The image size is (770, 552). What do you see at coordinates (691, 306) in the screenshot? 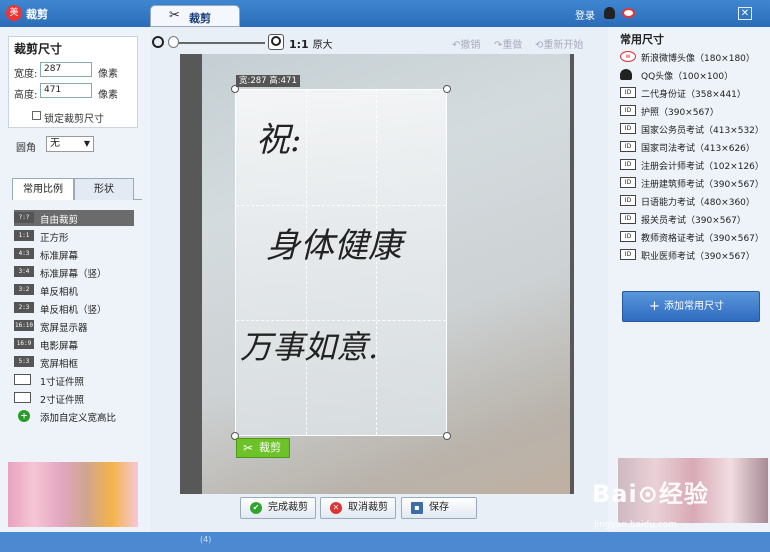
I see `add-common-size-button: + 添加常用尺寸` at bounding box center [691, 306].